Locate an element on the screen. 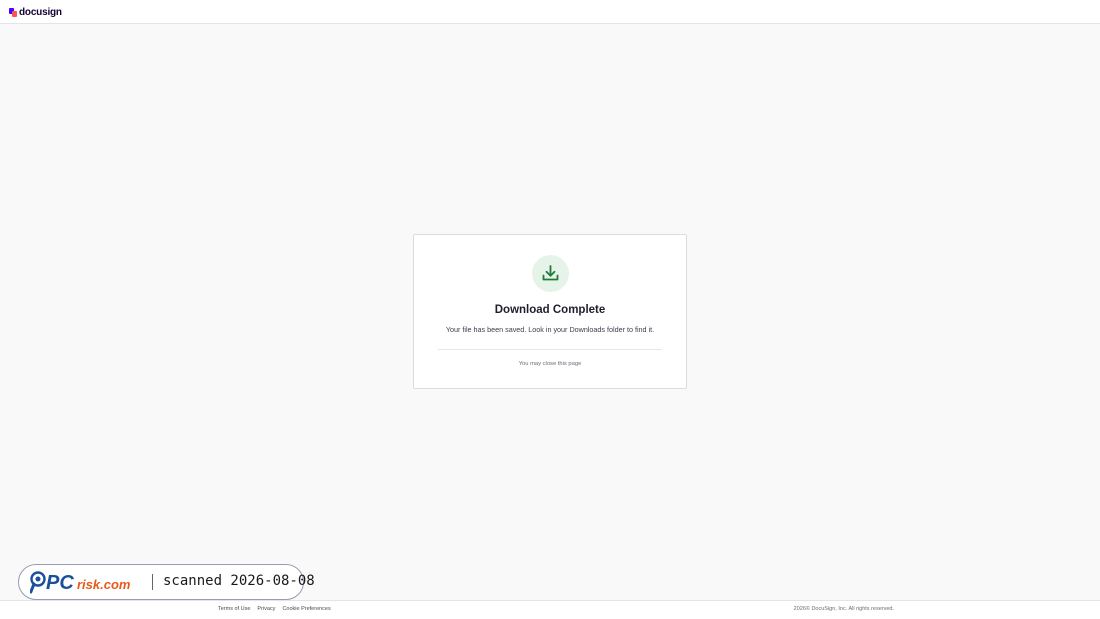 The height and width of the screenshot is (619, 1100). watermark-text: scanned 2026-08-08 is located at coordinates (239, 581).